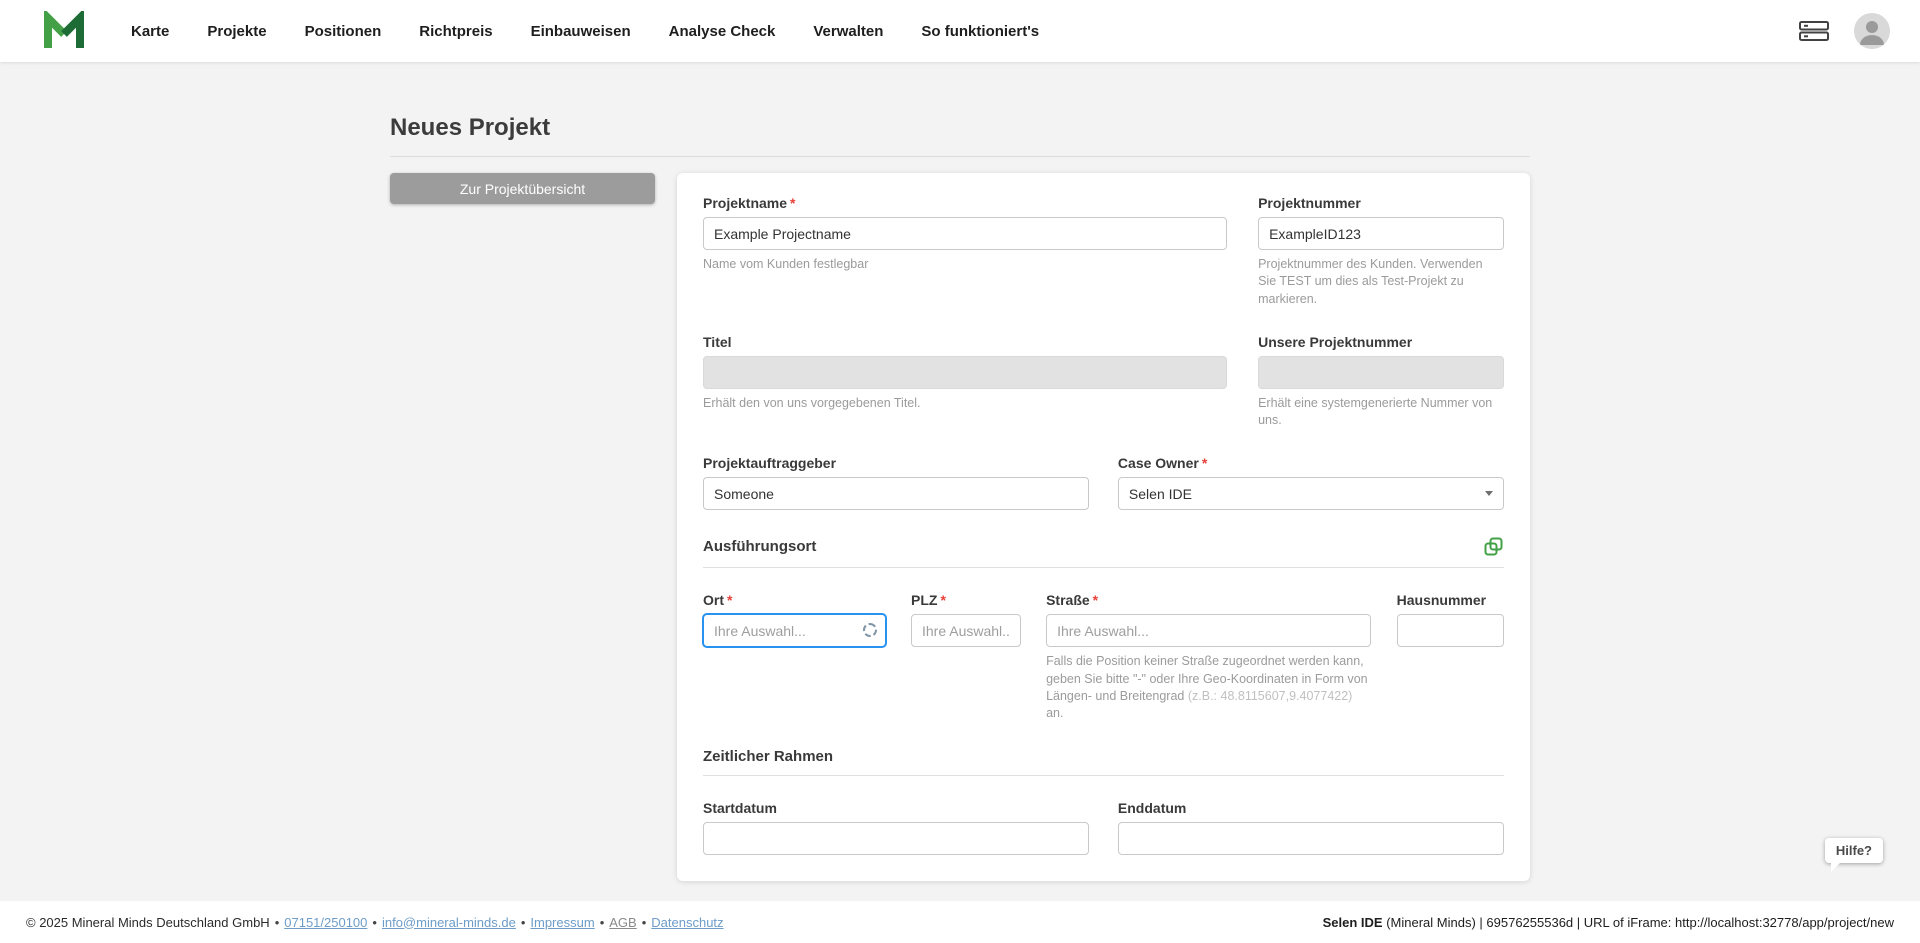  Describe the element at coordinates (812, 402) in the screenshot. I see `titel-helper: Erhält den von uns vorgegebenen Titel.` at that location.